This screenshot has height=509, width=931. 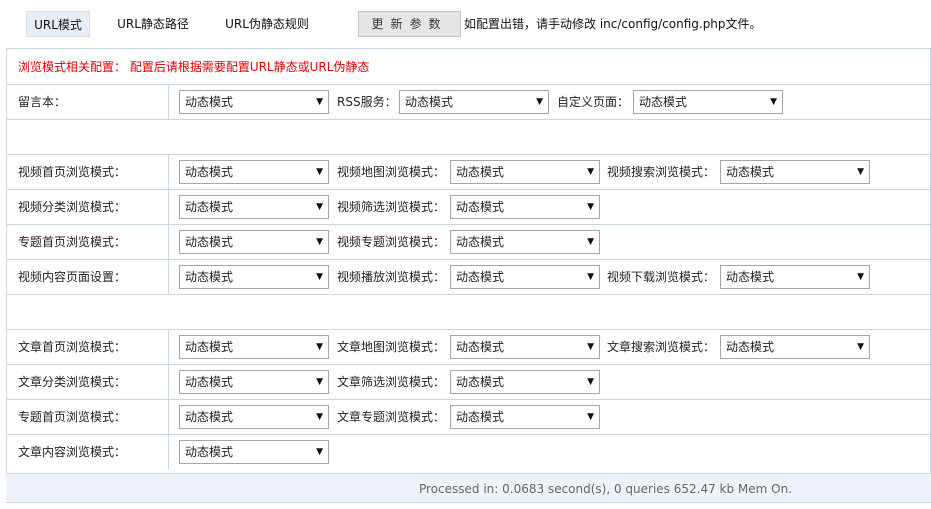 What do you see at coordinates (409, 24) in the screenshot?
I see `update-params-button: 更新参数` at bounding box center [409, 24].